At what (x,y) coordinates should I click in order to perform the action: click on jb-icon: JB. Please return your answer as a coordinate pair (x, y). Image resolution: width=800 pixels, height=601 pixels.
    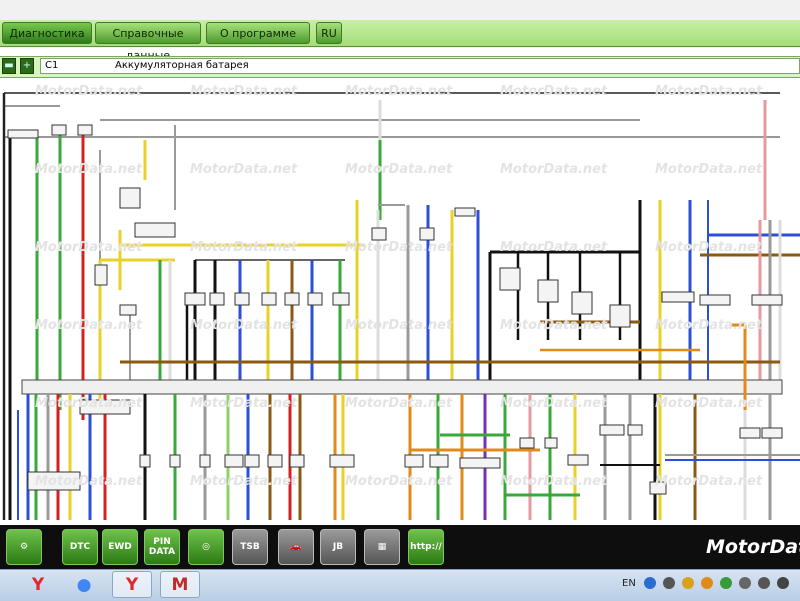
    Looking at the image, I should click on (338, 547).